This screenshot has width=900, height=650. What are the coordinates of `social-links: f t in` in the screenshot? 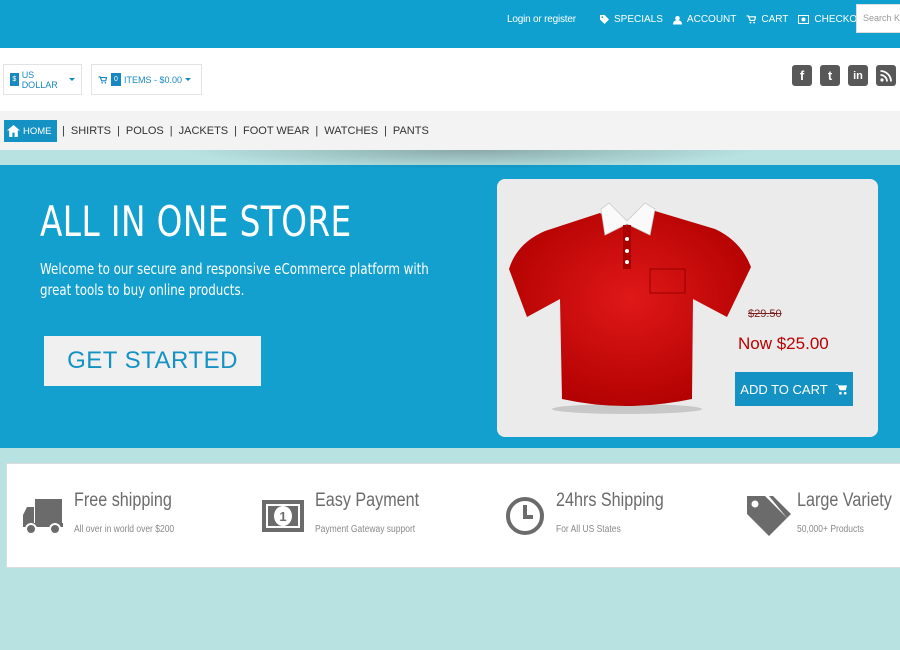 It's located at (844, 75).